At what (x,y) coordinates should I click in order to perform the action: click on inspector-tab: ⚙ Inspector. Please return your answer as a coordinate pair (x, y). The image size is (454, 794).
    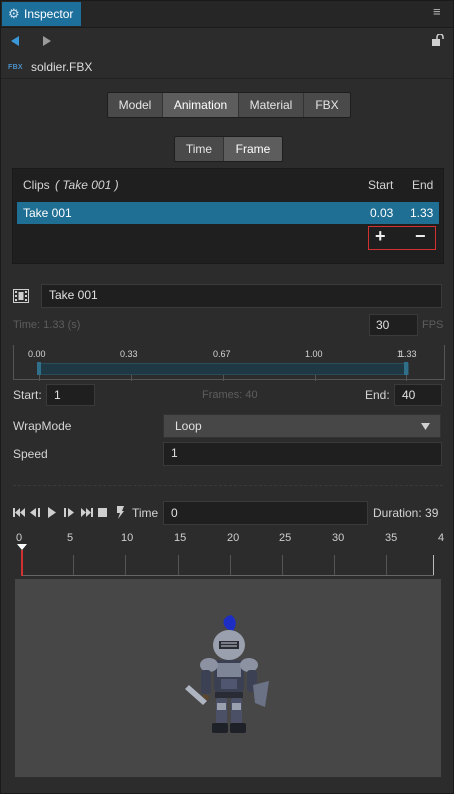
    Looking at the image, I should click on (41, 14).